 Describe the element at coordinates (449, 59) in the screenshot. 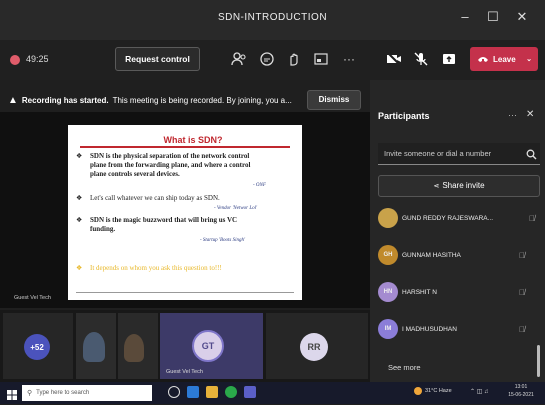

I see `share-screen-icon` at that location.